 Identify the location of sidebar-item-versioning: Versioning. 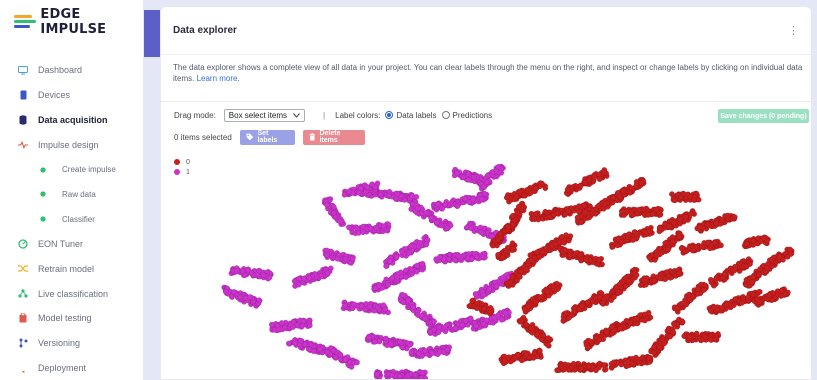
(71, 343).